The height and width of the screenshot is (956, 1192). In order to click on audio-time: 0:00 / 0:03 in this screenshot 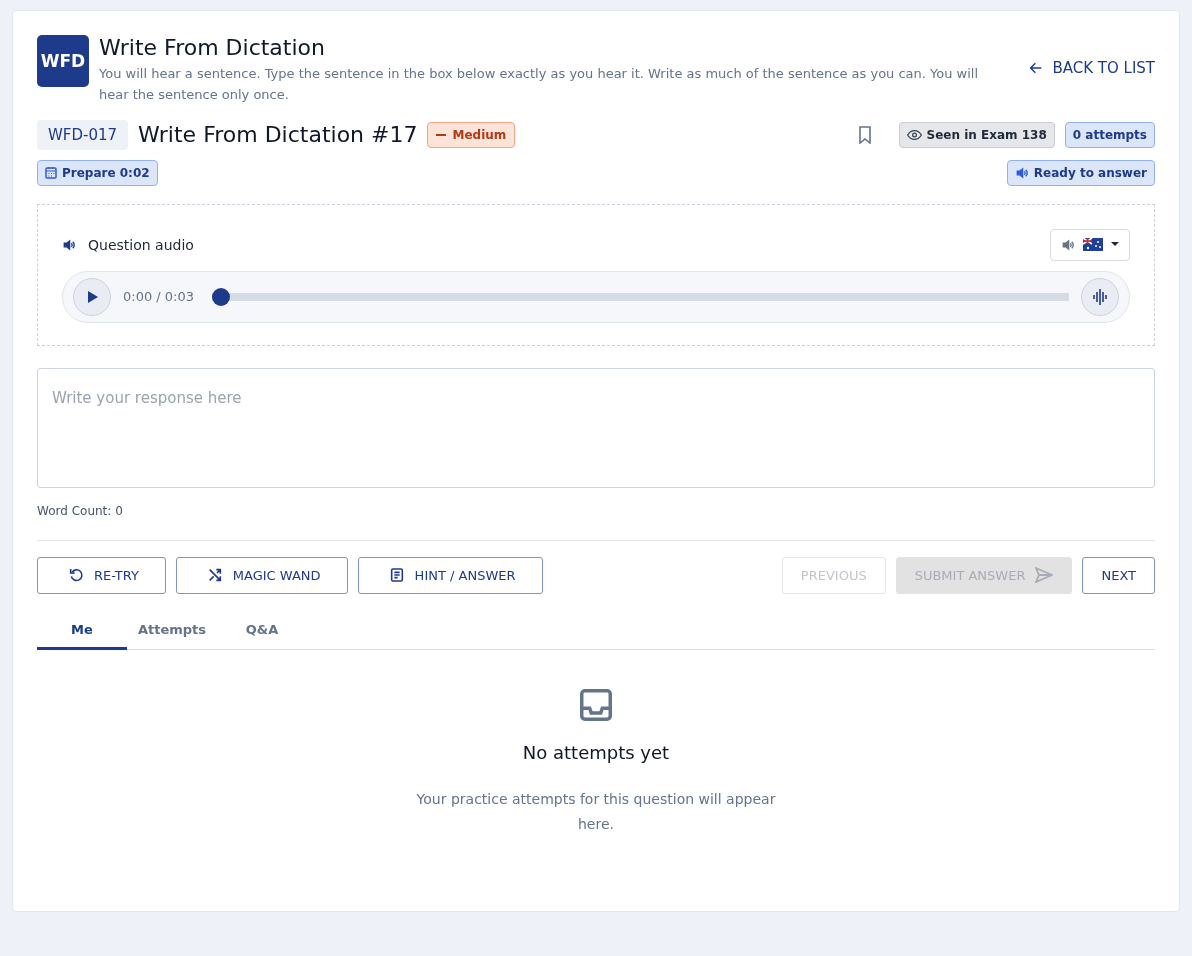, I will do `click(159, 297)`.